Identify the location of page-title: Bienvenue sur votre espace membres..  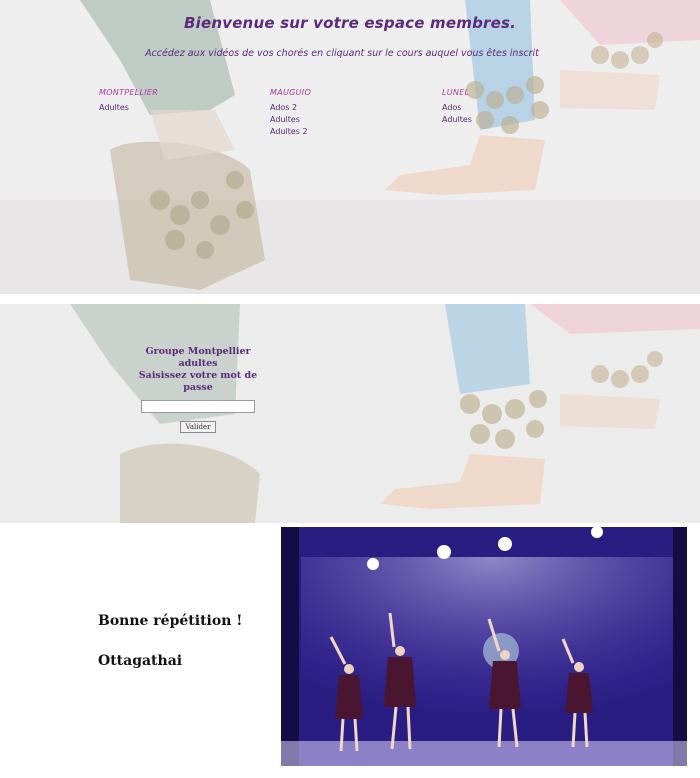
(350, 23).